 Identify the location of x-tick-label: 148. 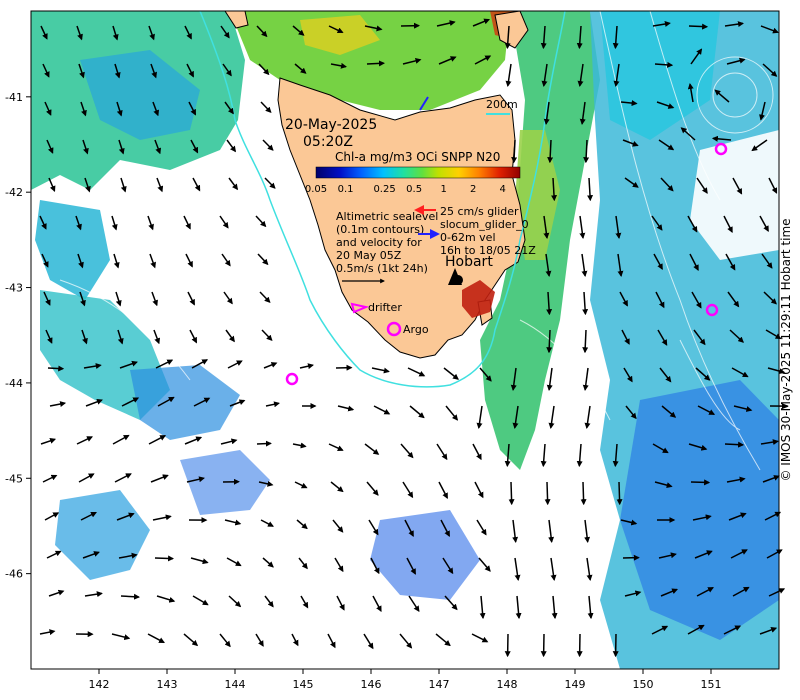
(507, 684).